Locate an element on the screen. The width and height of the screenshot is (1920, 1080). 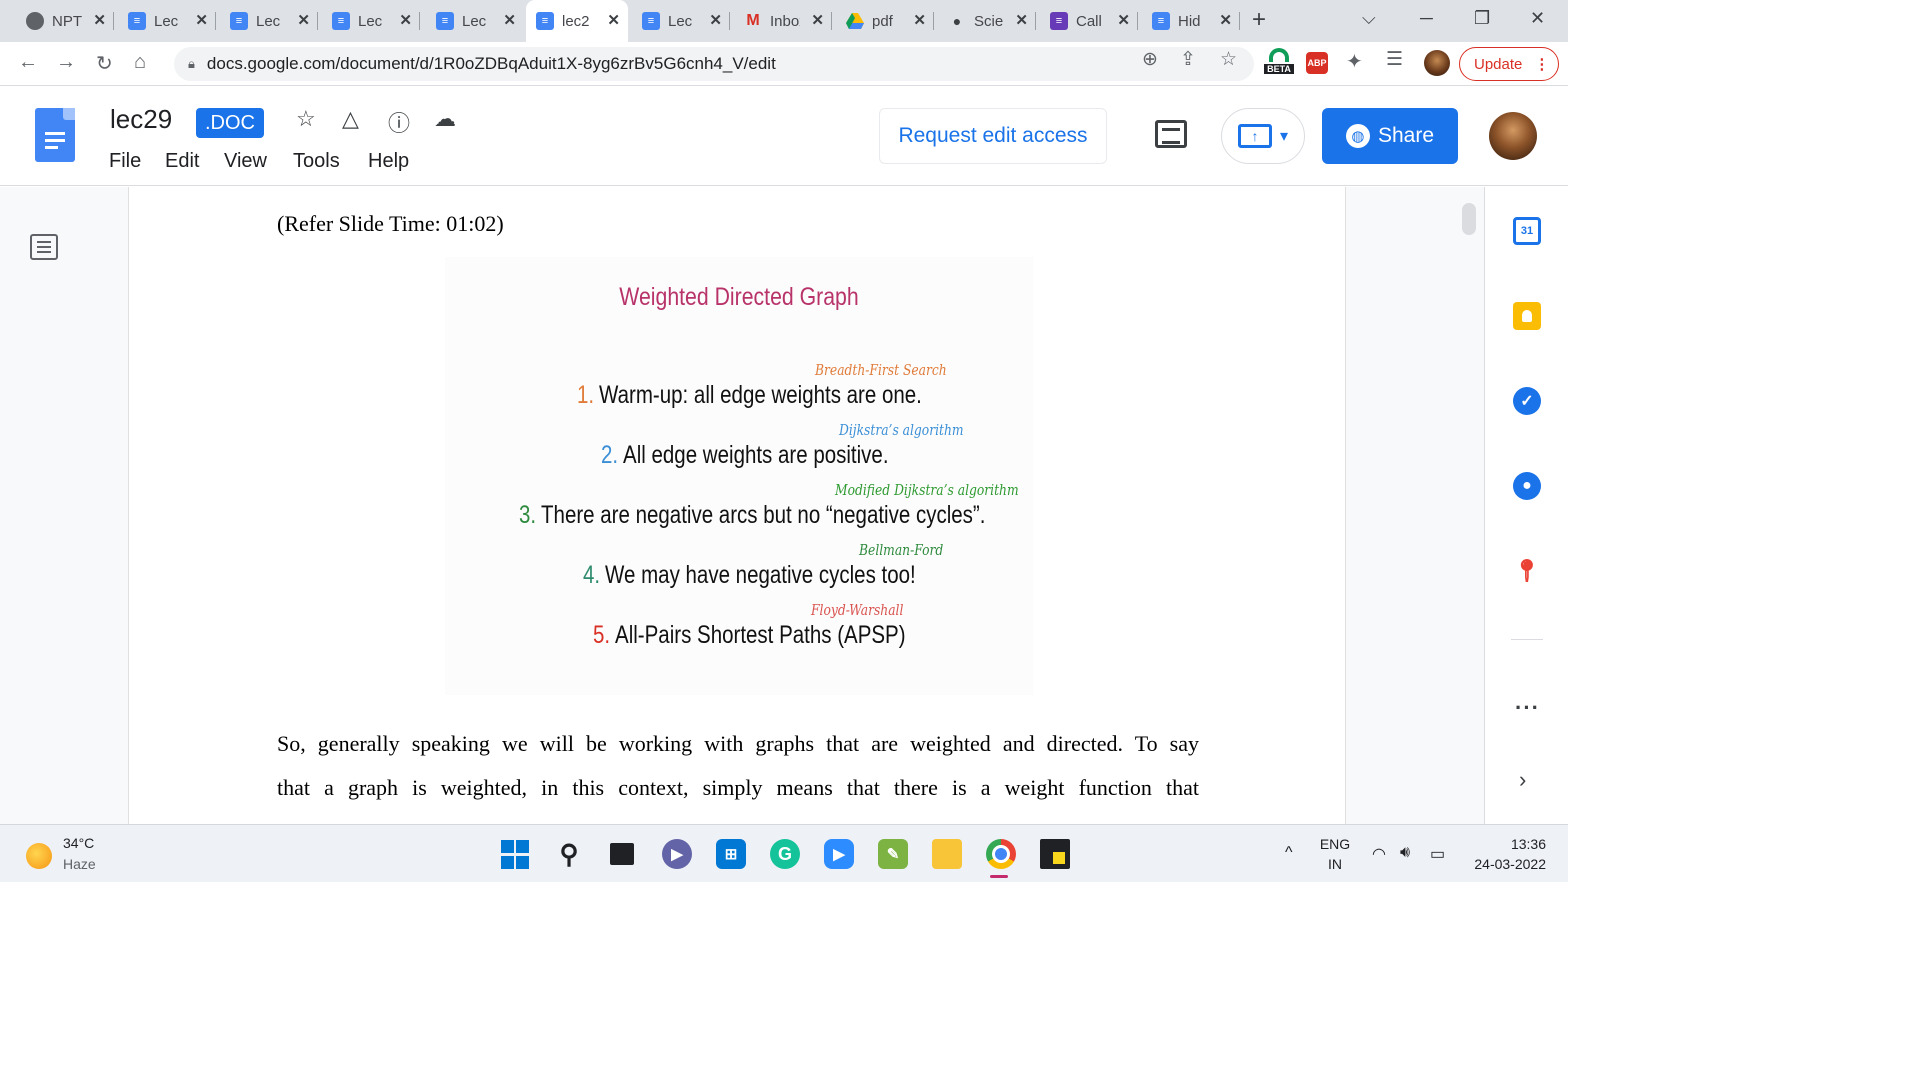
chevron-right-icon: › is located at coordinates (1522, 780).